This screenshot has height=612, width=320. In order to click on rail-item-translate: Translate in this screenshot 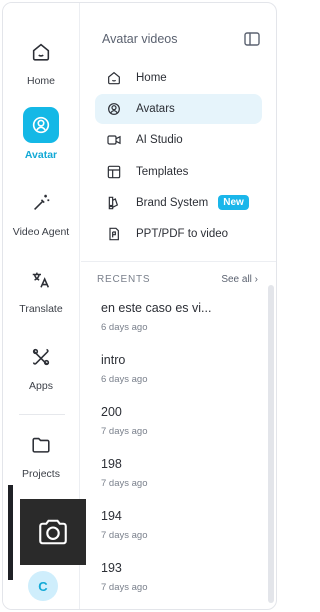, I will do `click(41, 289)`.